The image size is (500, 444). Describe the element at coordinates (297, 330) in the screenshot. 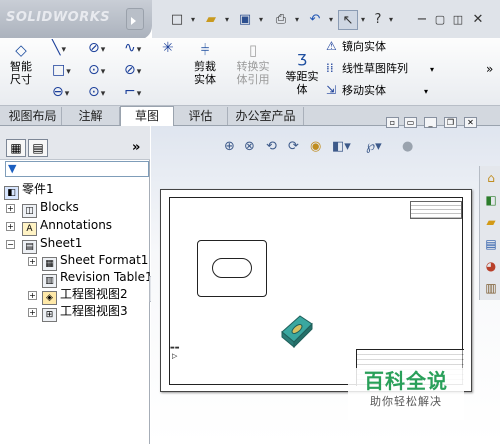

I see `drawing-view-isometric` at that location.